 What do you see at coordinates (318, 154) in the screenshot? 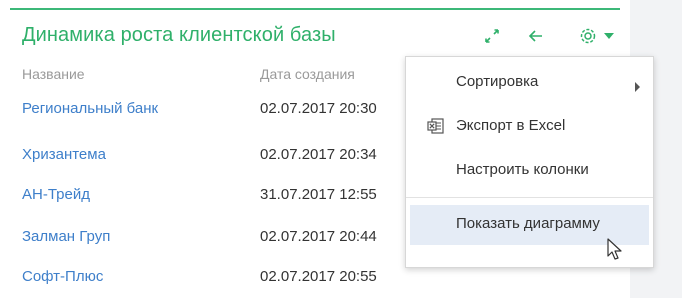
I see `row-date: 02.07.2017 20:34` at bounding box center [318, 154].